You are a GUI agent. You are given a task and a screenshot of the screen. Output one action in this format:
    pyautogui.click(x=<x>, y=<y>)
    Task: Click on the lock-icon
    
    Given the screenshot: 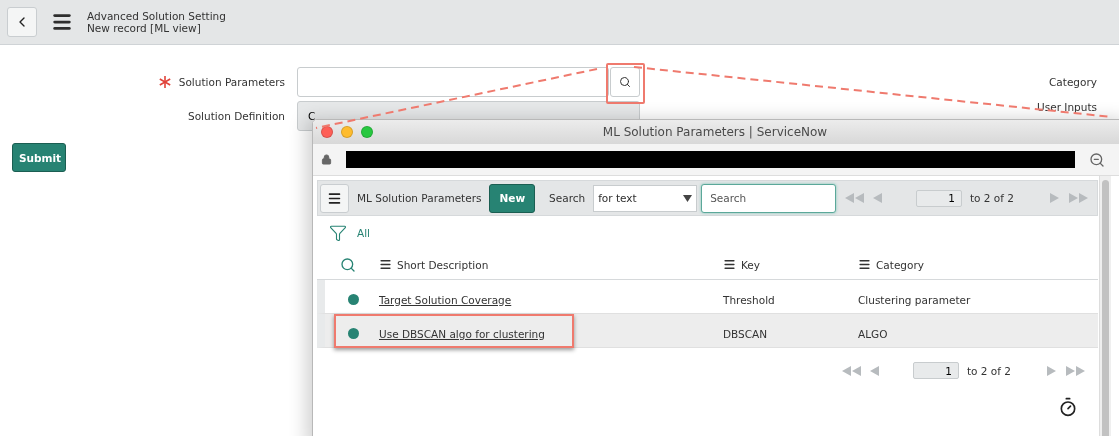 What is the action you would take?
    pyautogui.click(x=326, y=159)
    